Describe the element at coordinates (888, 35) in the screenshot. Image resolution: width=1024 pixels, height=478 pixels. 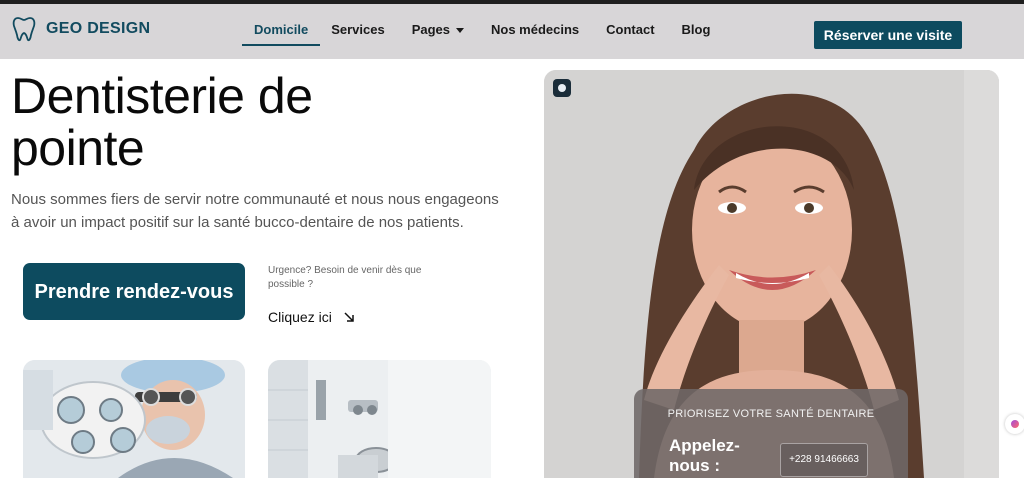
I see `book-visit-button: Réserver une visite` at that location.